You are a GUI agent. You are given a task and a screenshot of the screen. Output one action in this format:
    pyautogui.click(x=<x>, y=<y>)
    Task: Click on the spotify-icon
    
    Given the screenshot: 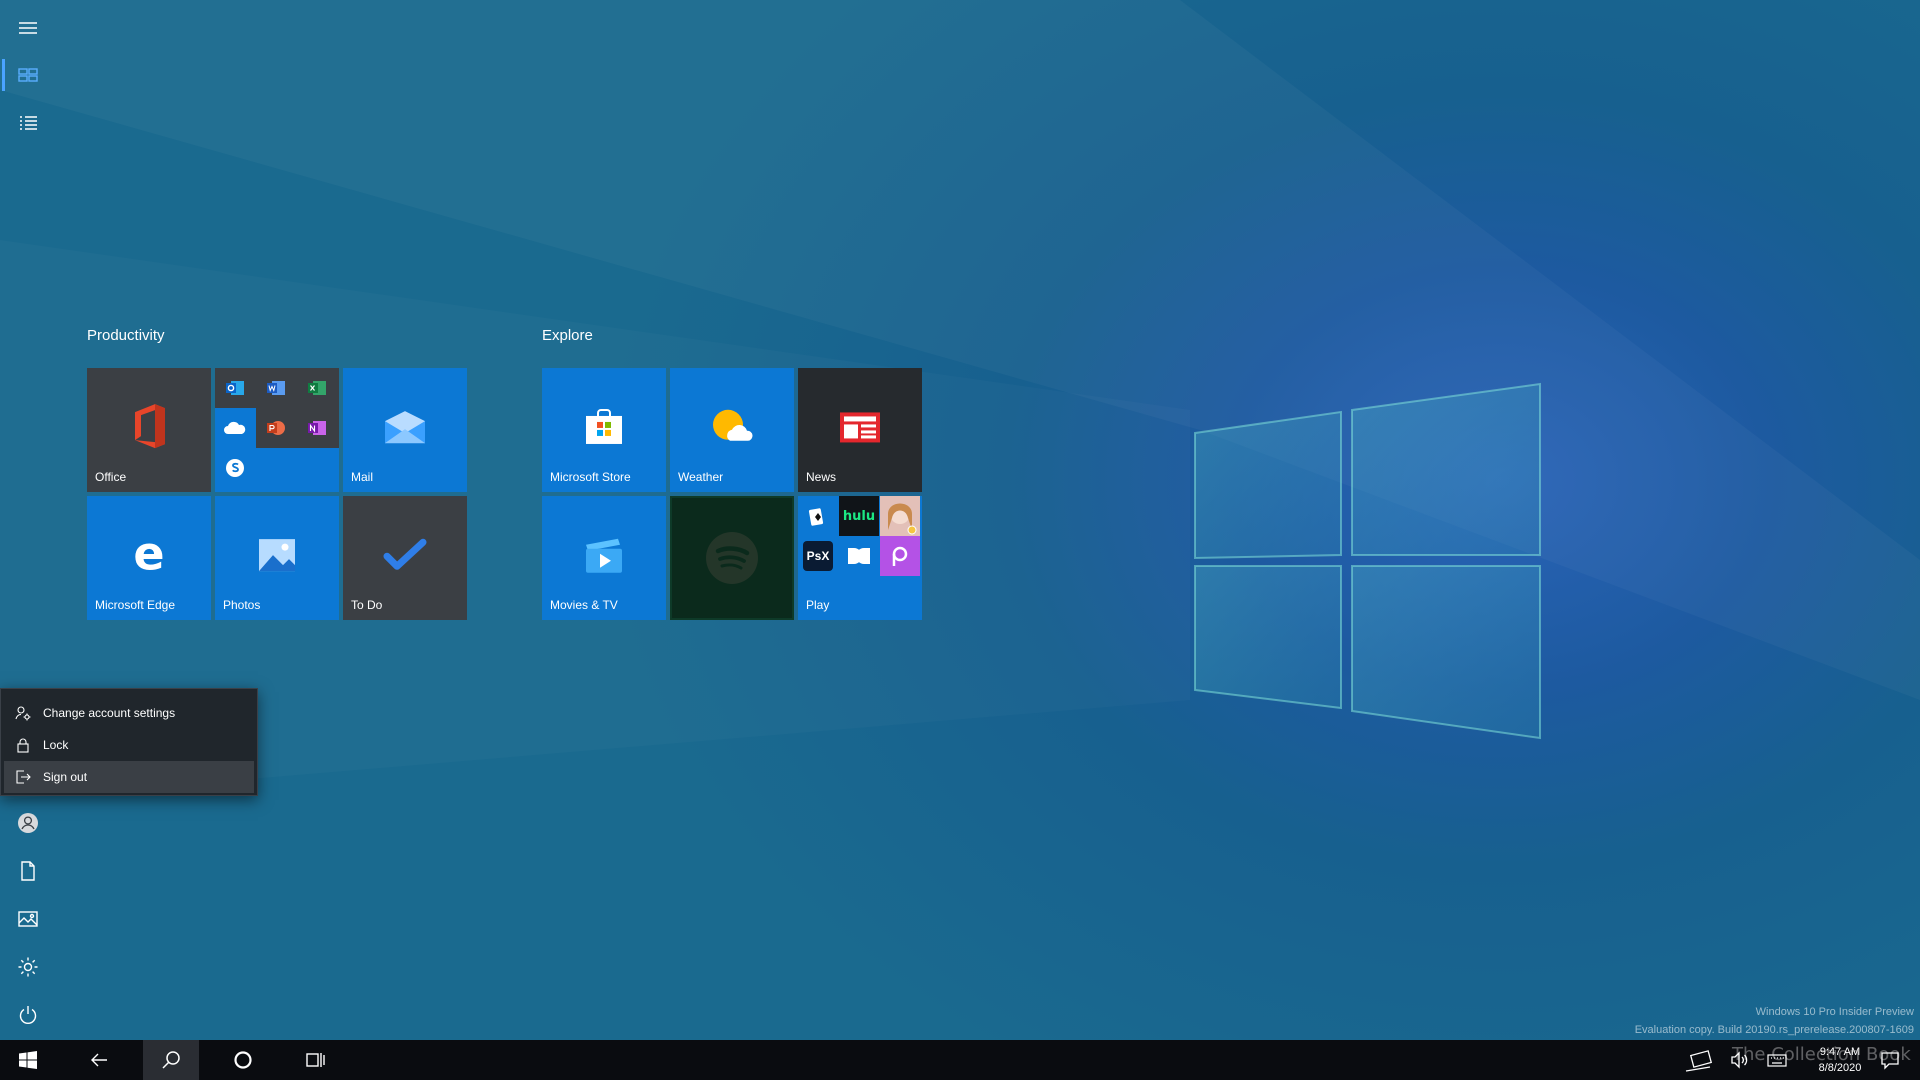 What is the action you would take?
    pyautogui.click(x=732, y=558)
    